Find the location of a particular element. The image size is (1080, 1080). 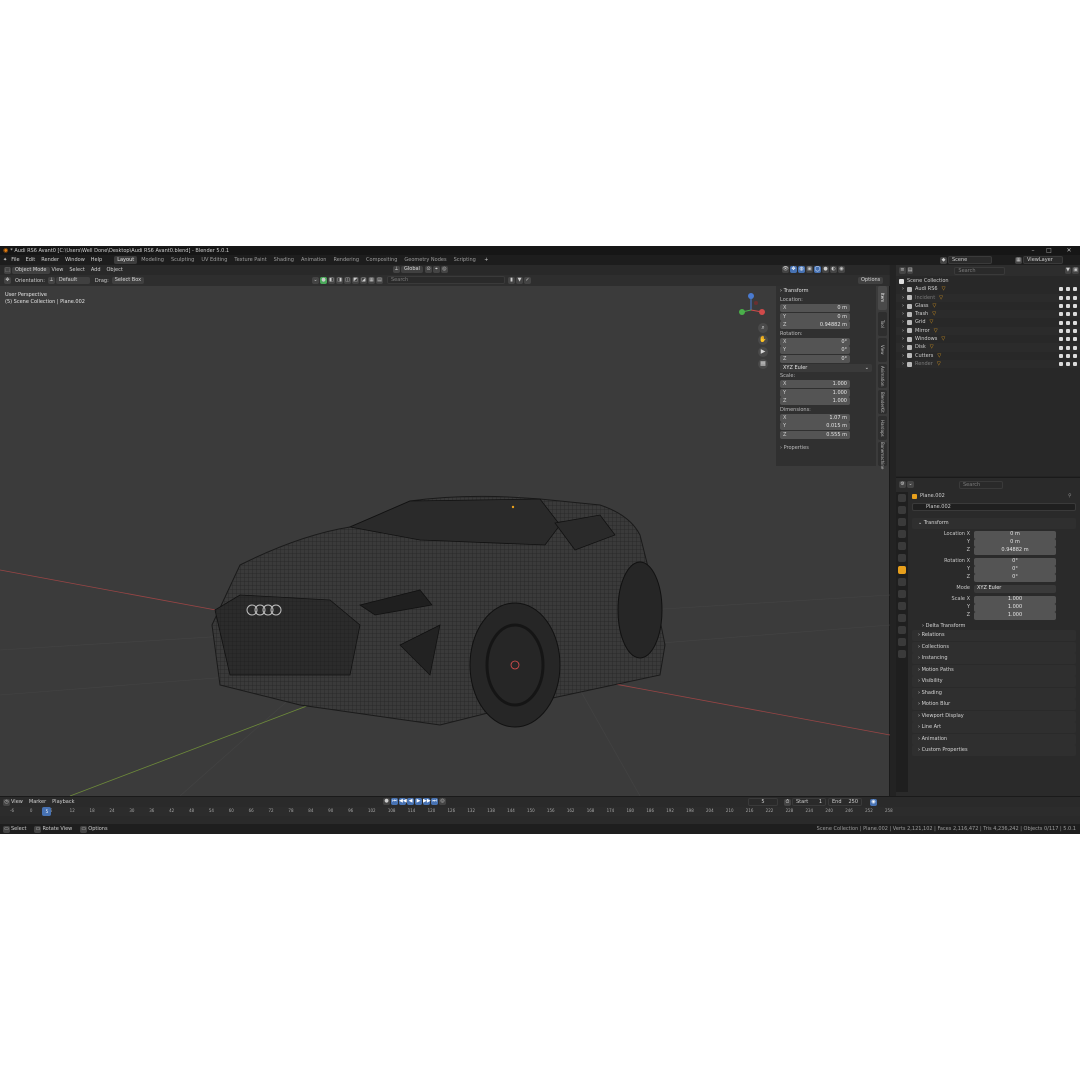

delta-transform-header: › Delta Transform is located at coordinates (943, 626).